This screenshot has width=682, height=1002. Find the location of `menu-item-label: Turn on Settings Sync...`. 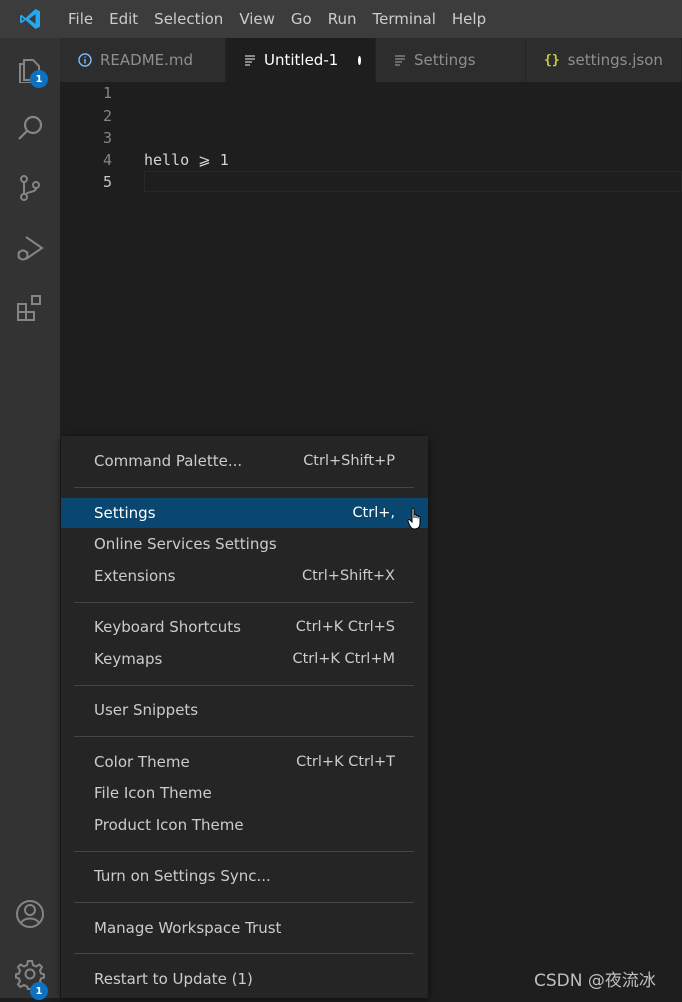

menu-item-label: Turn on Settings Sync... is located at coordinates (182, 876).